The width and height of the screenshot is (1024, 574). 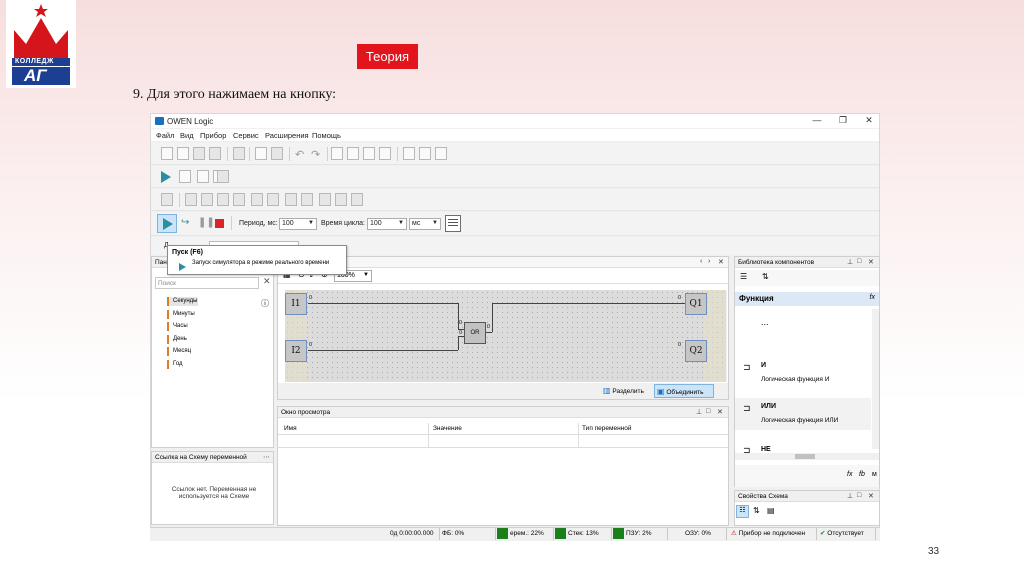 I want to click on library-h-scrollbar, so click(x=807, y=456).